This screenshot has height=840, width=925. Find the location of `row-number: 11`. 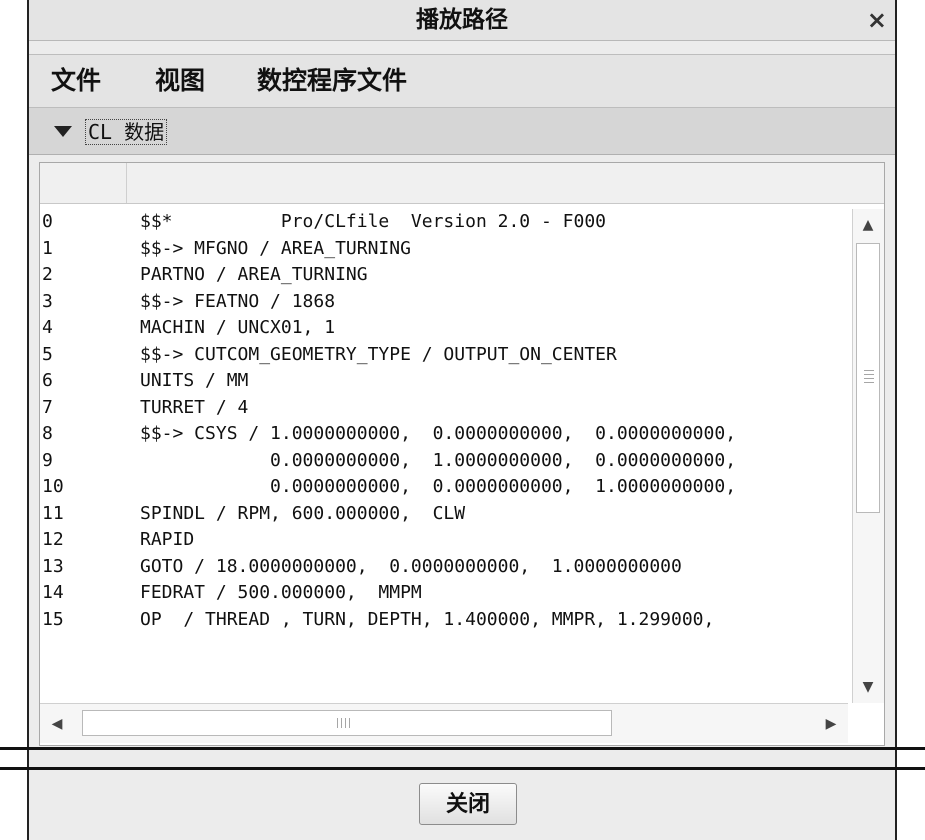

row-number: 11 is located at coordinates (53, 513).